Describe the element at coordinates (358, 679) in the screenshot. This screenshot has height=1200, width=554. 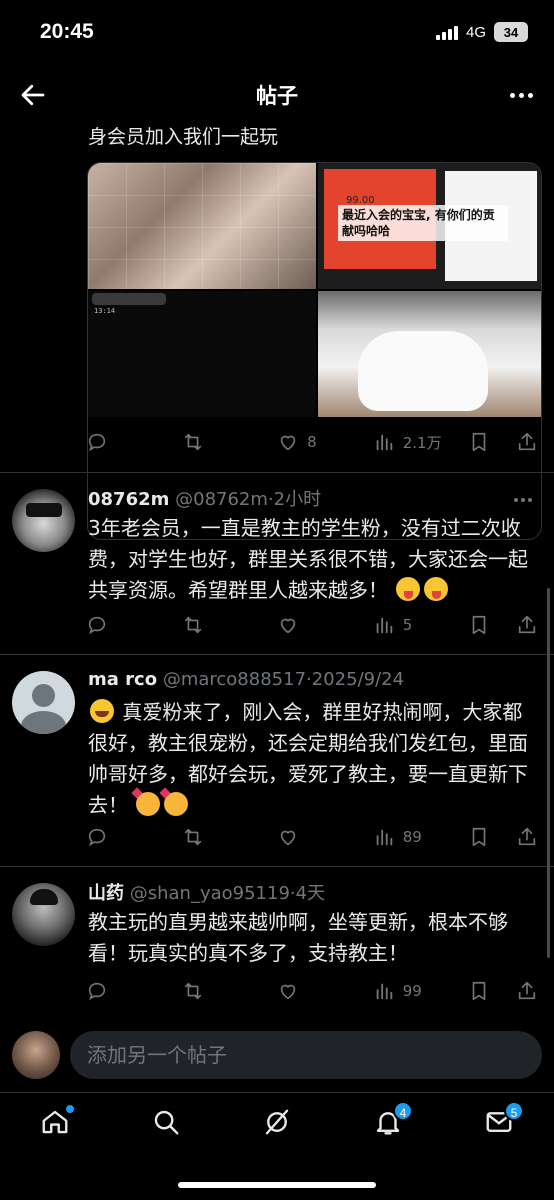
I see `post-time: 2025/9/24` at that location.